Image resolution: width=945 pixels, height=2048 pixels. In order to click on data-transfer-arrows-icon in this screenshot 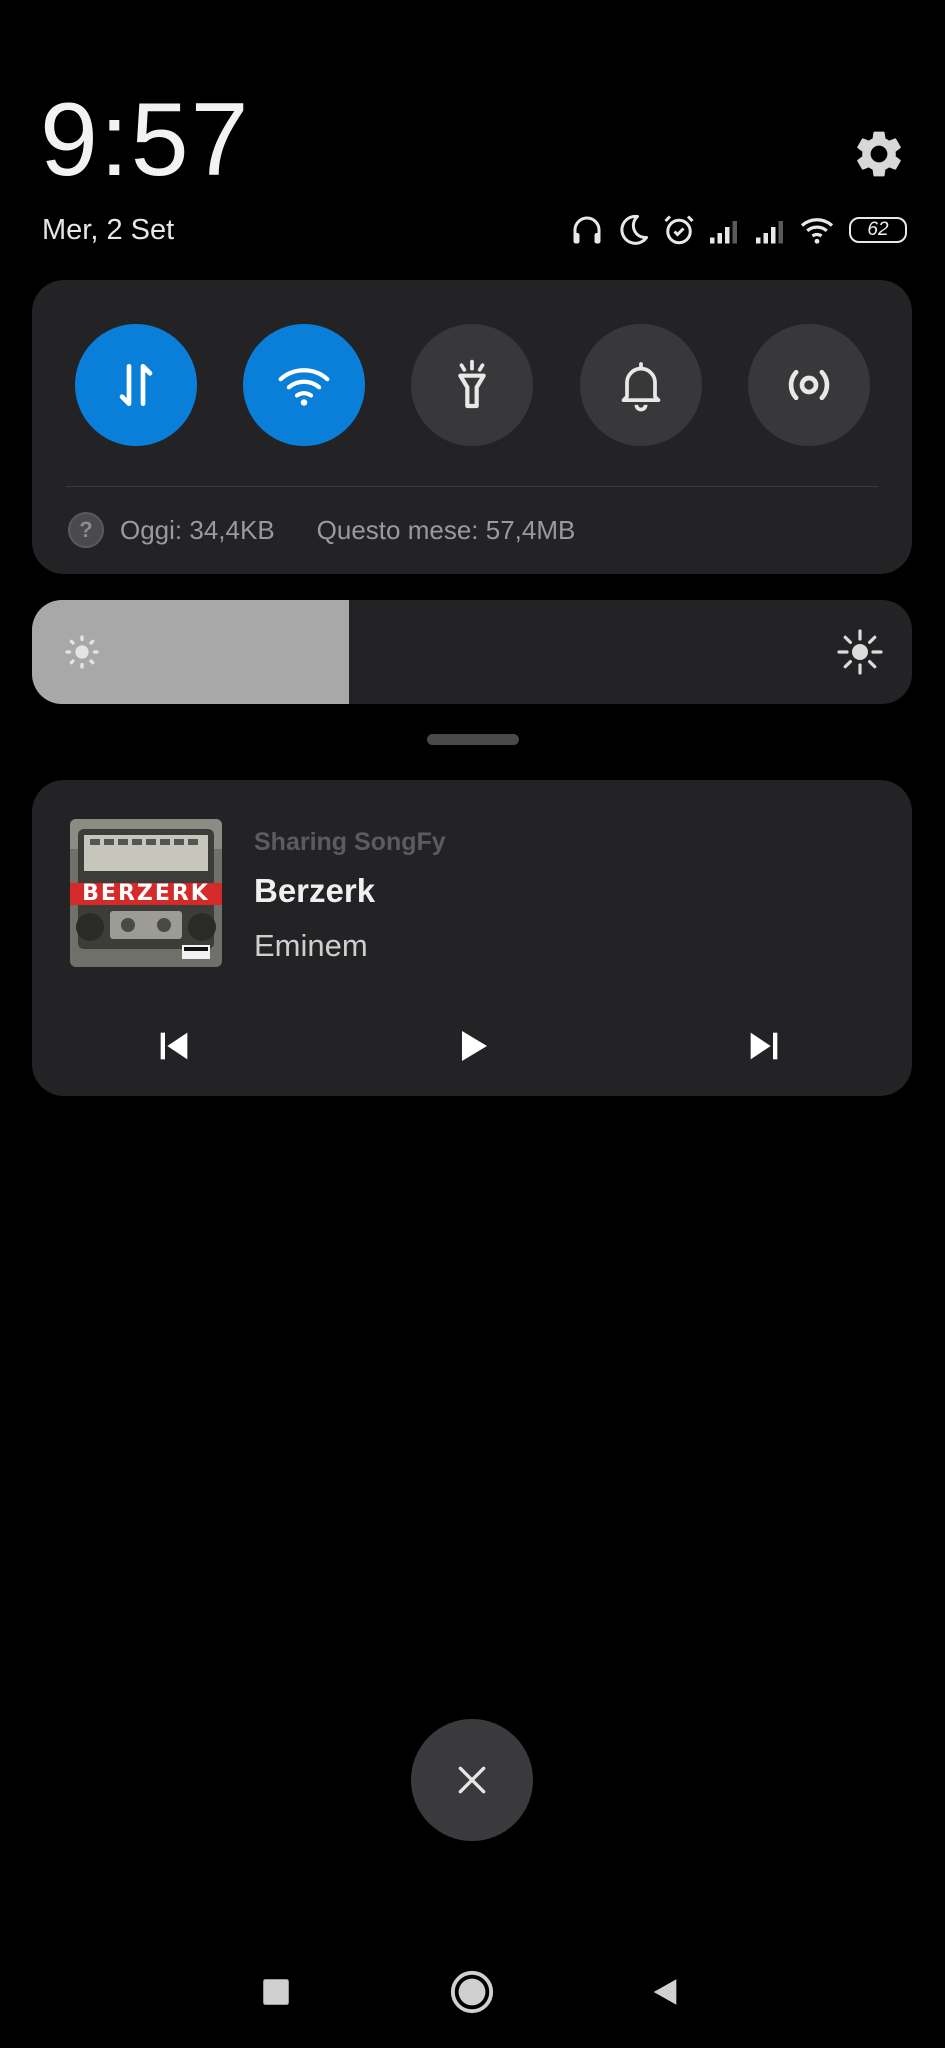, I will do `click(136, 385)`.